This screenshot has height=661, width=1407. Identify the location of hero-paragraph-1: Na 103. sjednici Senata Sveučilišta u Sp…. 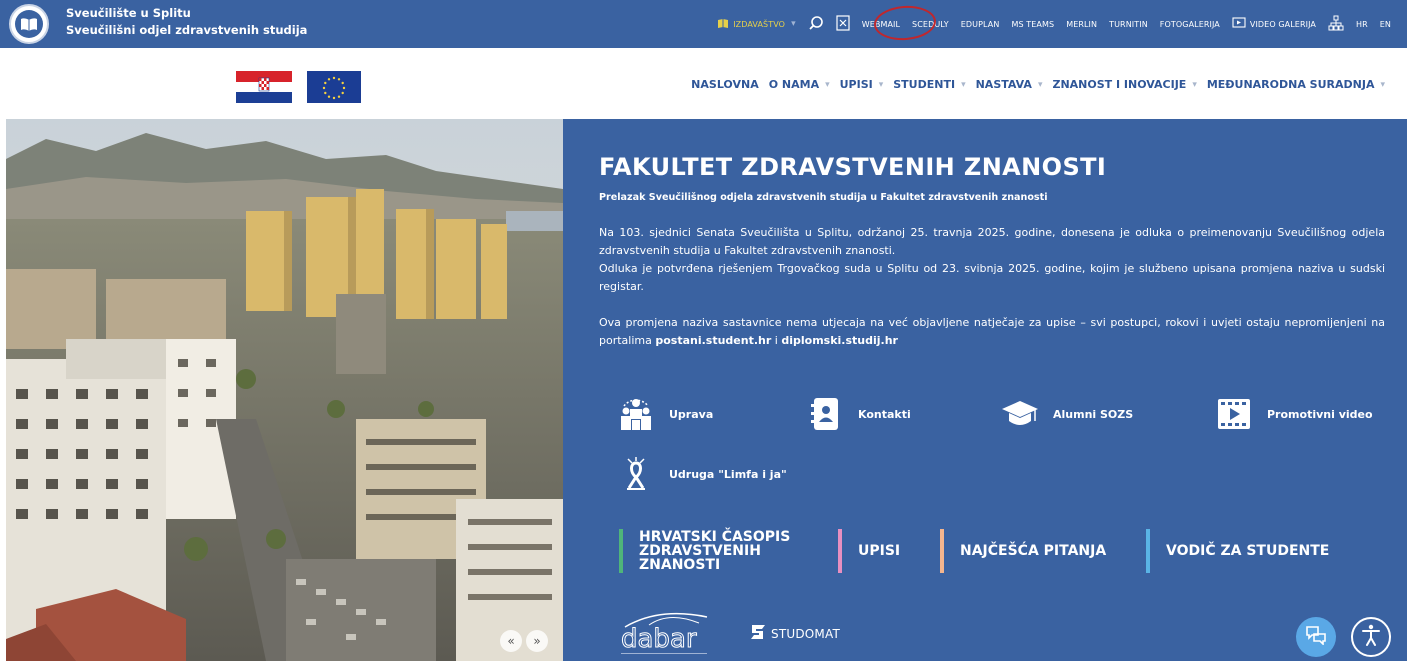
(992, 260).